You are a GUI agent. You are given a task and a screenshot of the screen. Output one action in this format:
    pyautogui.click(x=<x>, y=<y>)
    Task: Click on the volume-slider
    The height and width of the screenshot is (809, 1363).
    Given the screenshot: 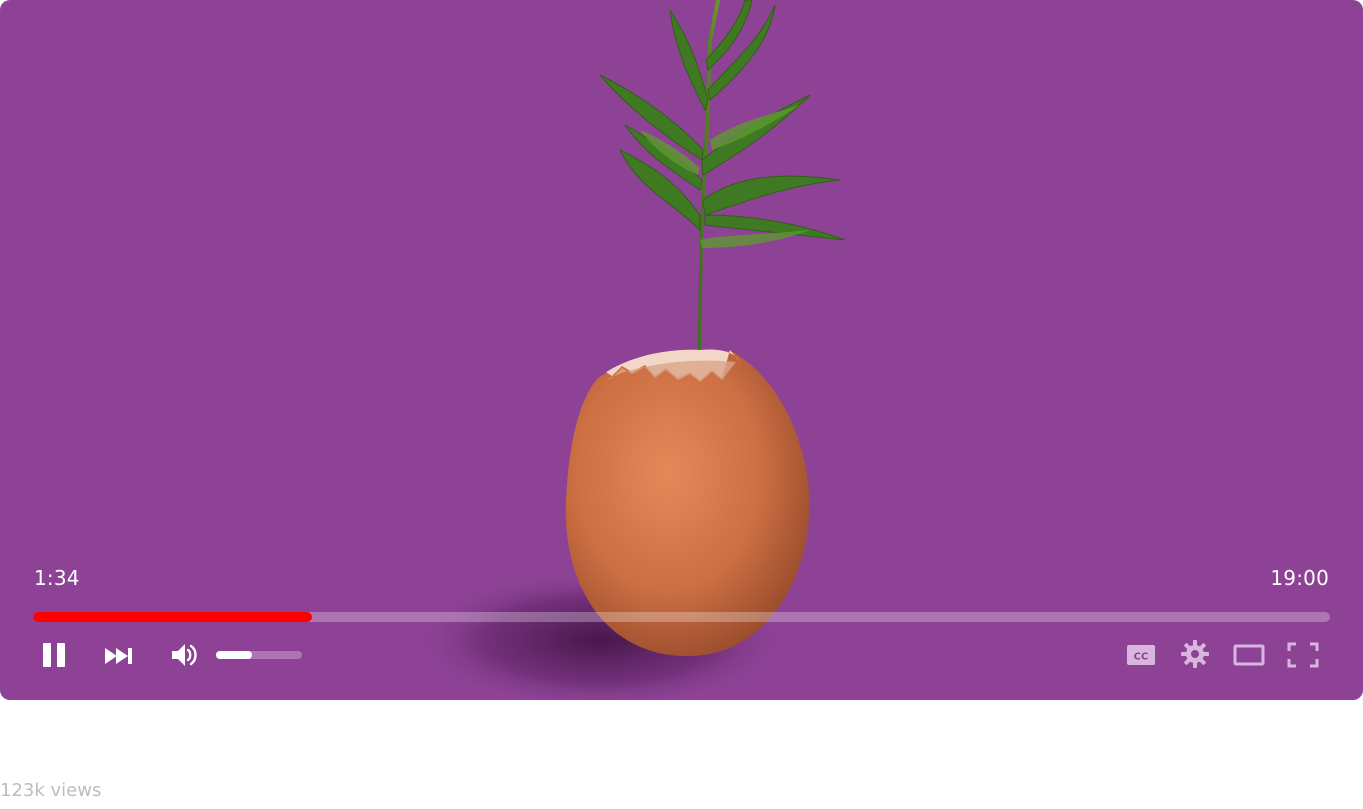 What is the action you would take?
    pyautogui.click(x=259, y=655)
    